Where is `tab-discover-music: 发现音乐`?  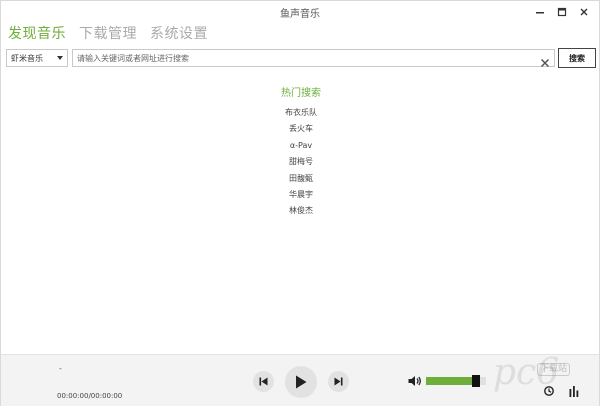
tab-discover-music: 发现音乐 is located at coordinates (37, 34).